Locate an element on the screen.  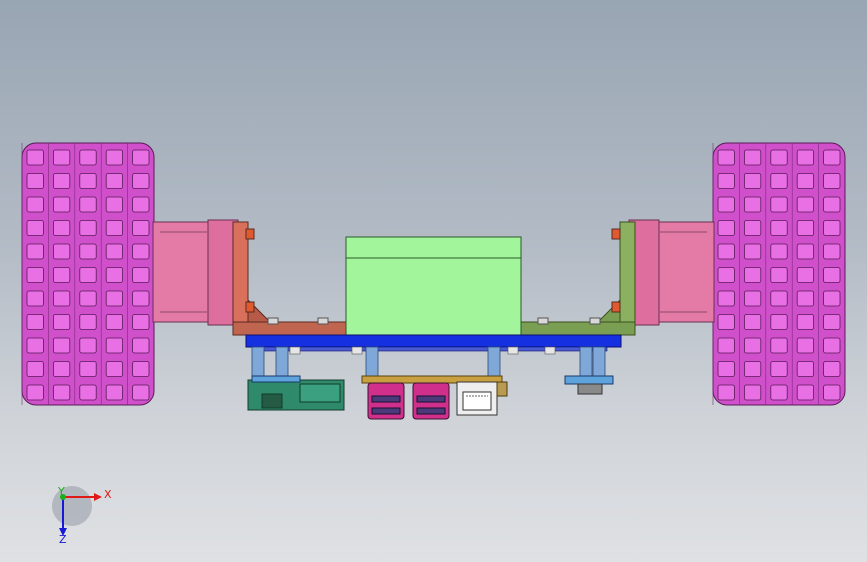
left-wheel is located at coordinates (88, 274).